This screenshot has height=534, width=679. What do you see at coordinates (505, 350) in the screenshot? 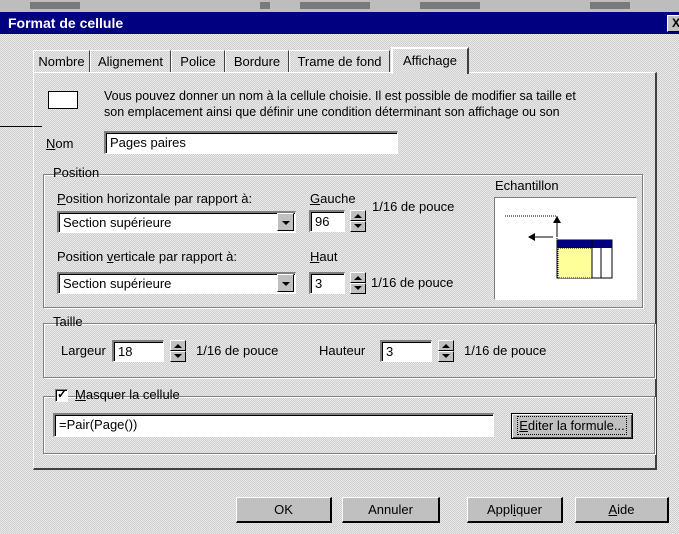
I see `height-unit-label: 1/16 de pouce` at bounding box center [505, 350].